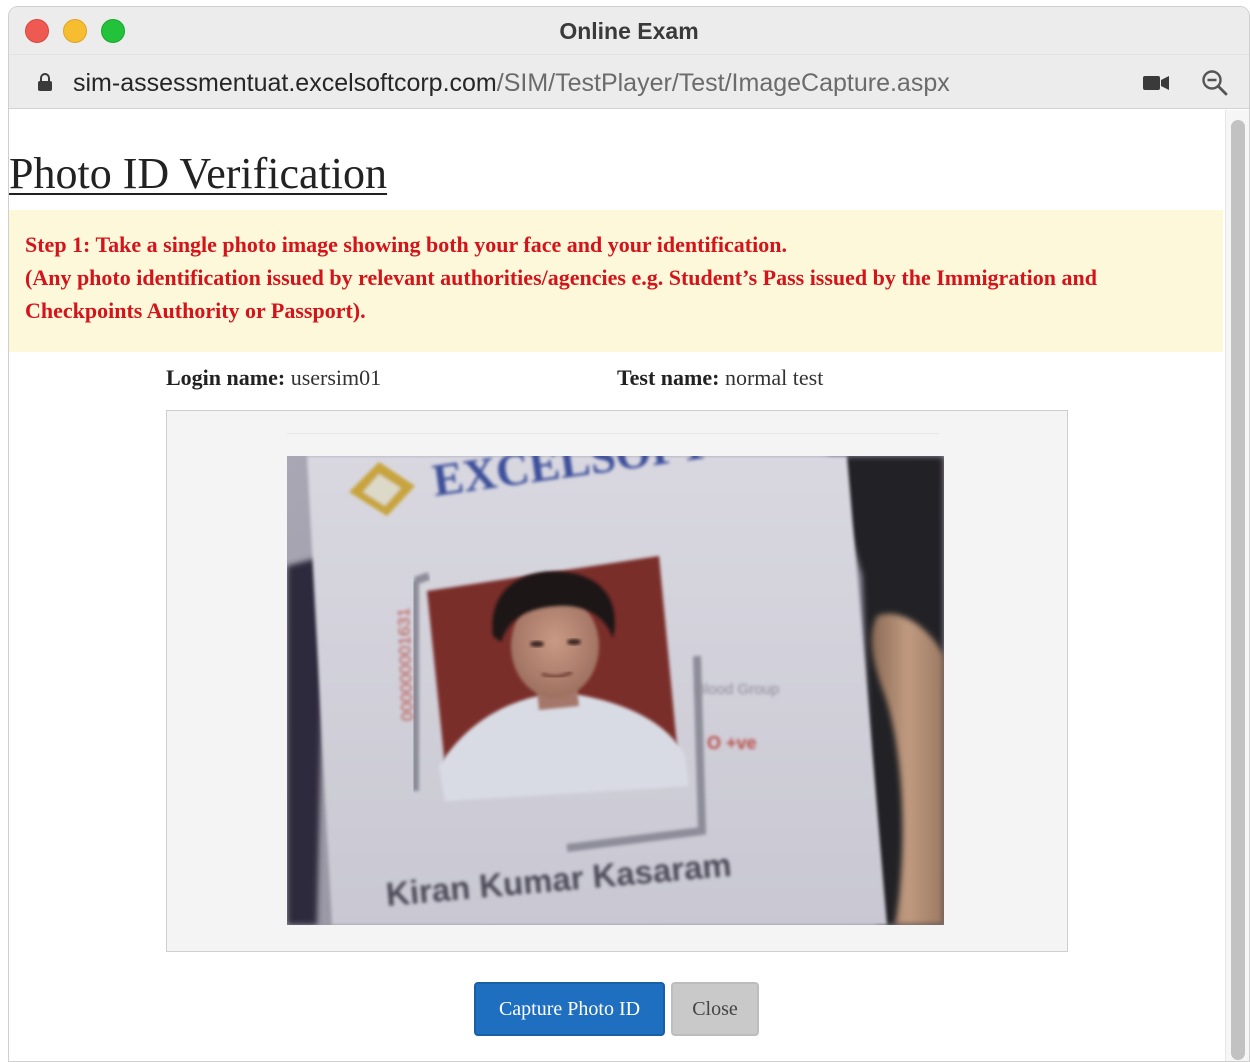 This screenshot has height=1062, width=1250. Describe the element at coordinates (613, 433) in the screenshot. I see `frame-divider` at that location.